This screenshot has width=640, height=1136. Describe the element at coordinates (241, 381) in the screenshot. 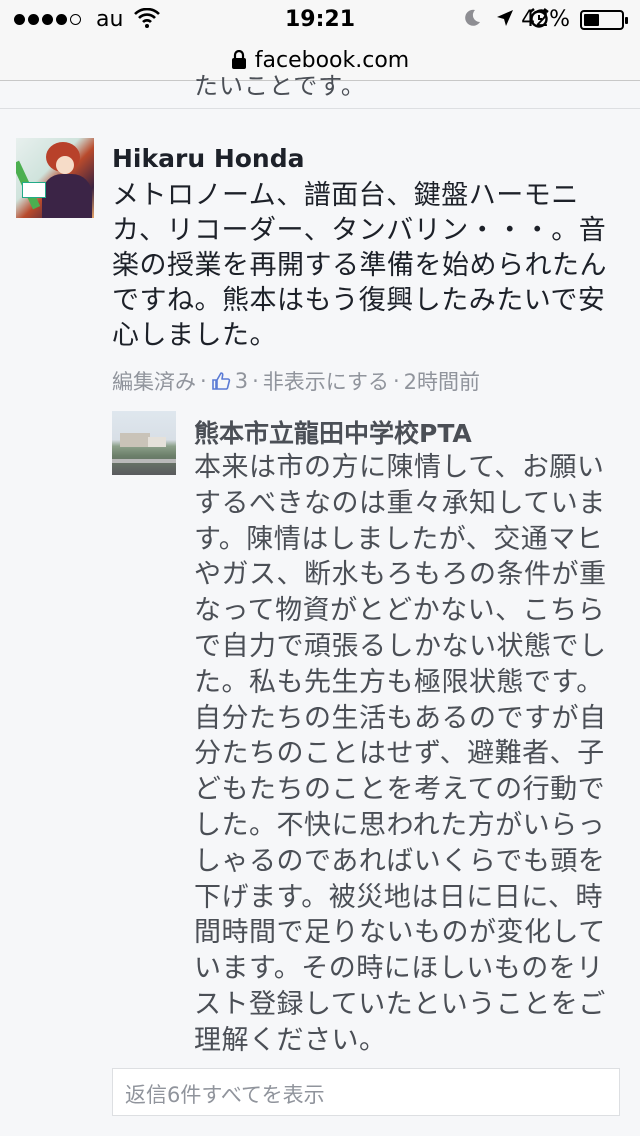

I see `like-count: 3` at that location.